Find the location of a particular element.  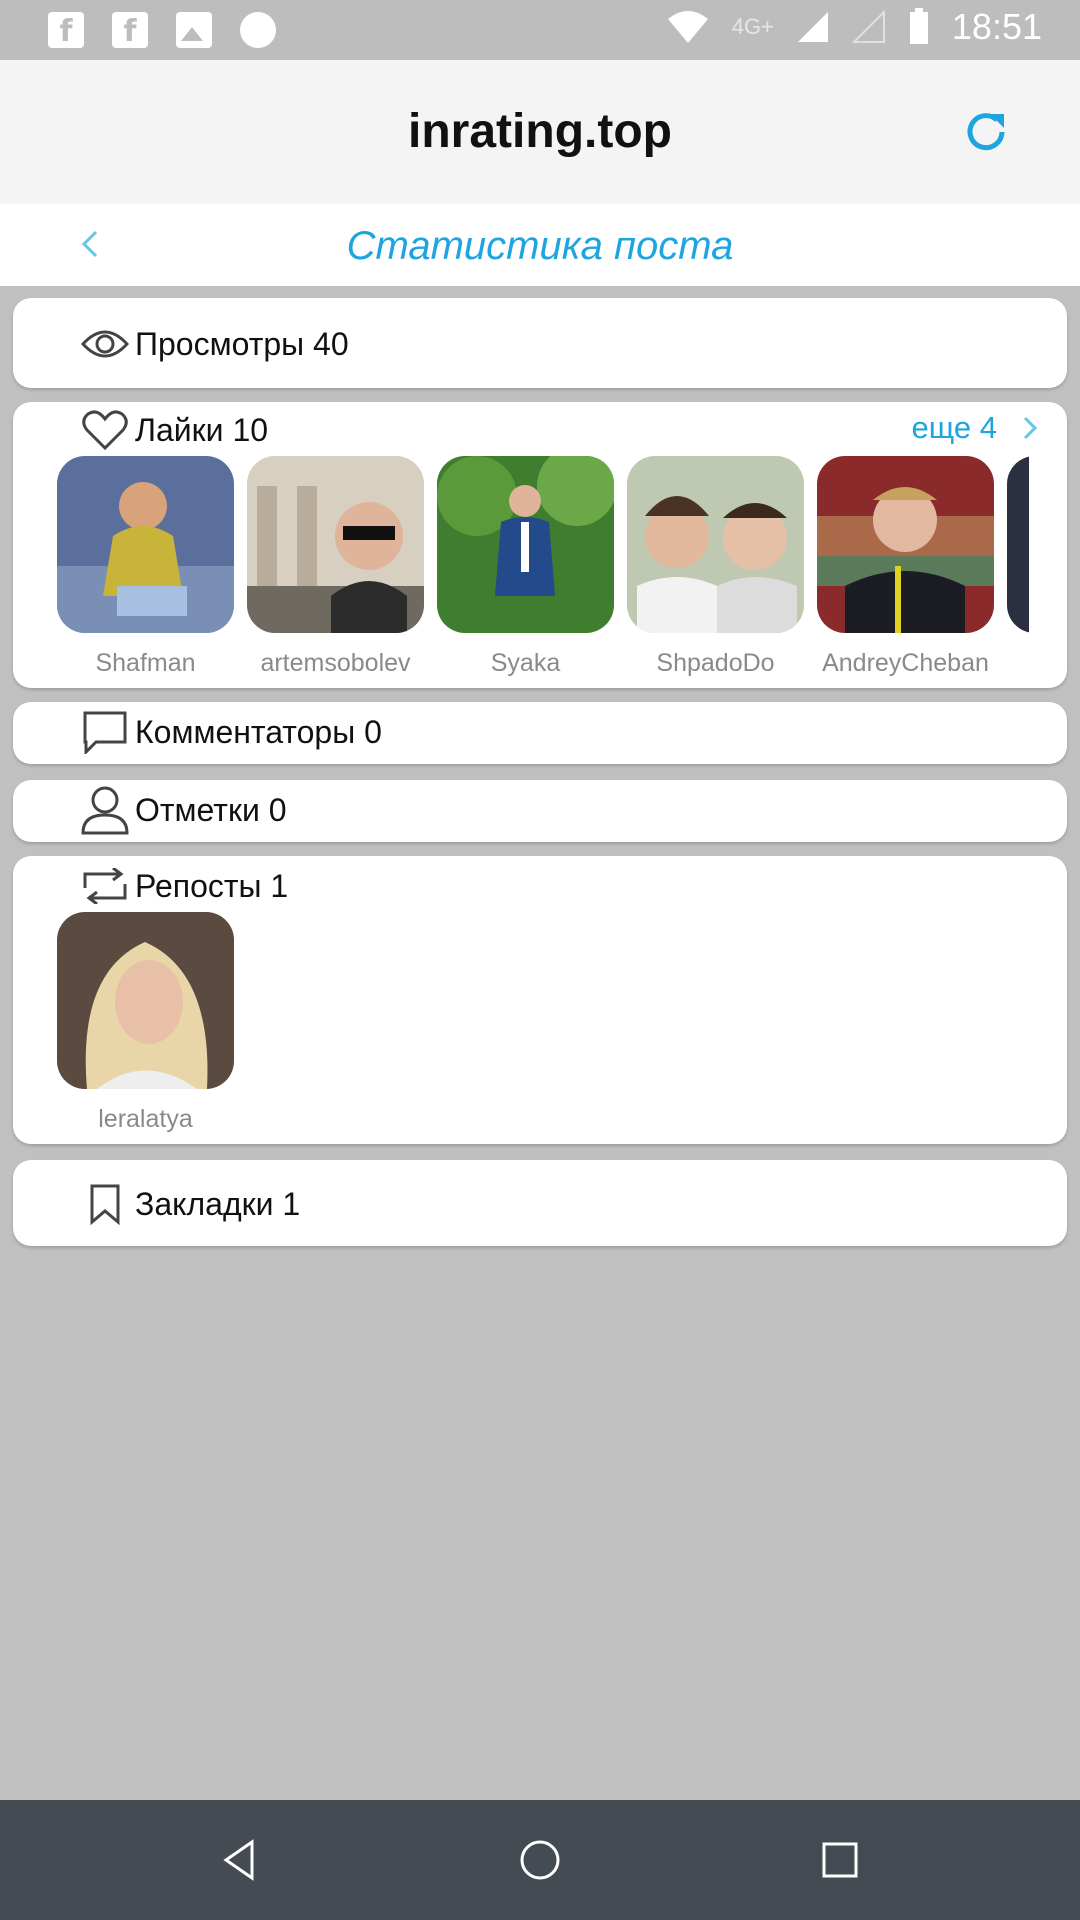

user-item: ShpadoDo is located at coordinates (715, 576).